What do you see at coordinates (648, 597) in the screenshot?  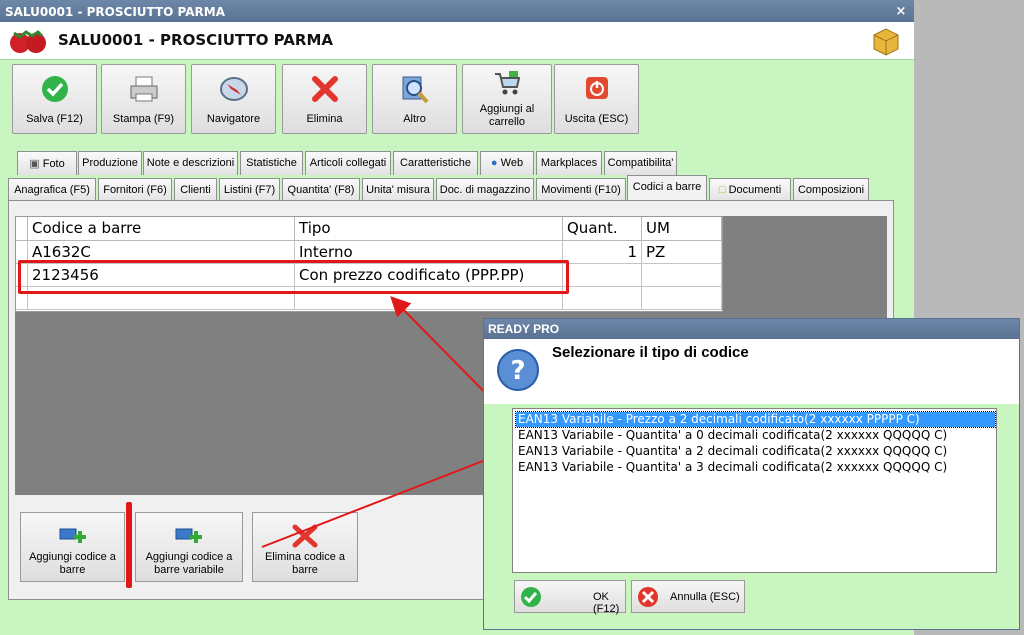 I see `cancel-icon` at bounding box center [648, 597].